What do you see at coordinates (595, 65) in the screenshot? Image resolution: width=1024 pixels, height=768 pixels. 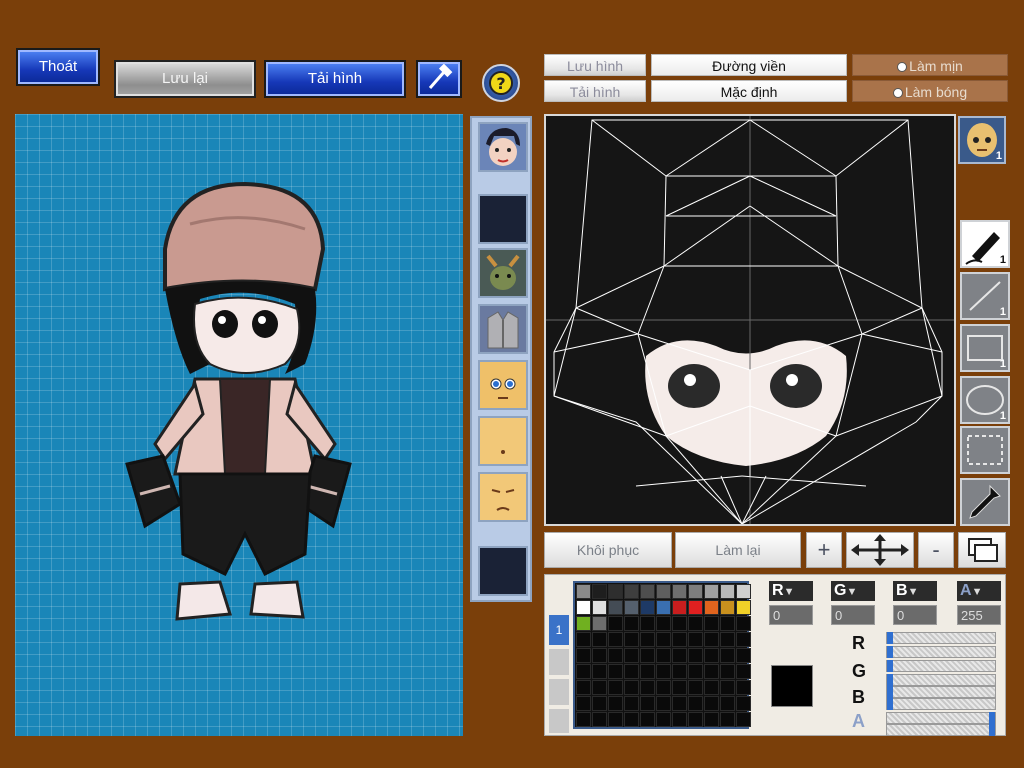 I see `tab-save-image: Lưu hình` at bounding box center [595, 65].